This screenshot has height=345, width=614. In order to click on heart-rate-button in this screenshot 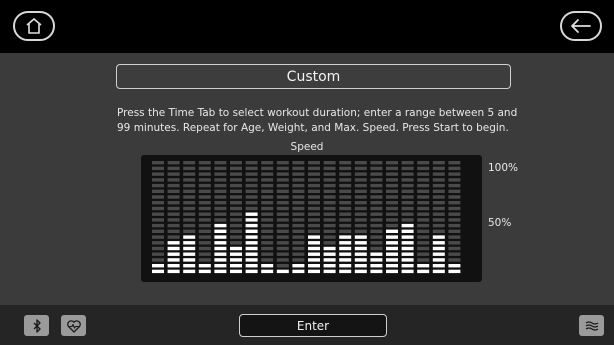, I will do `click(73, 325)`.